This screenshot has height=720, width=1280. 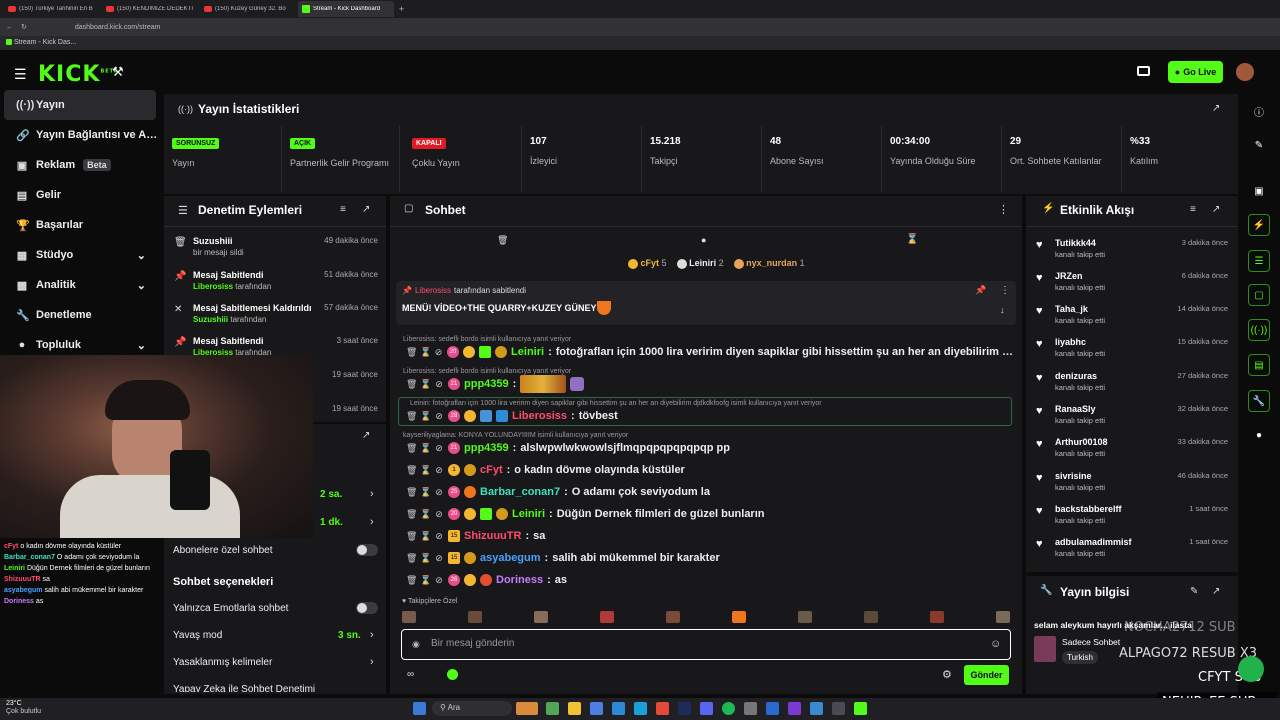 I want to click on chat-icon: ▢, so click(x=1259, y=295).